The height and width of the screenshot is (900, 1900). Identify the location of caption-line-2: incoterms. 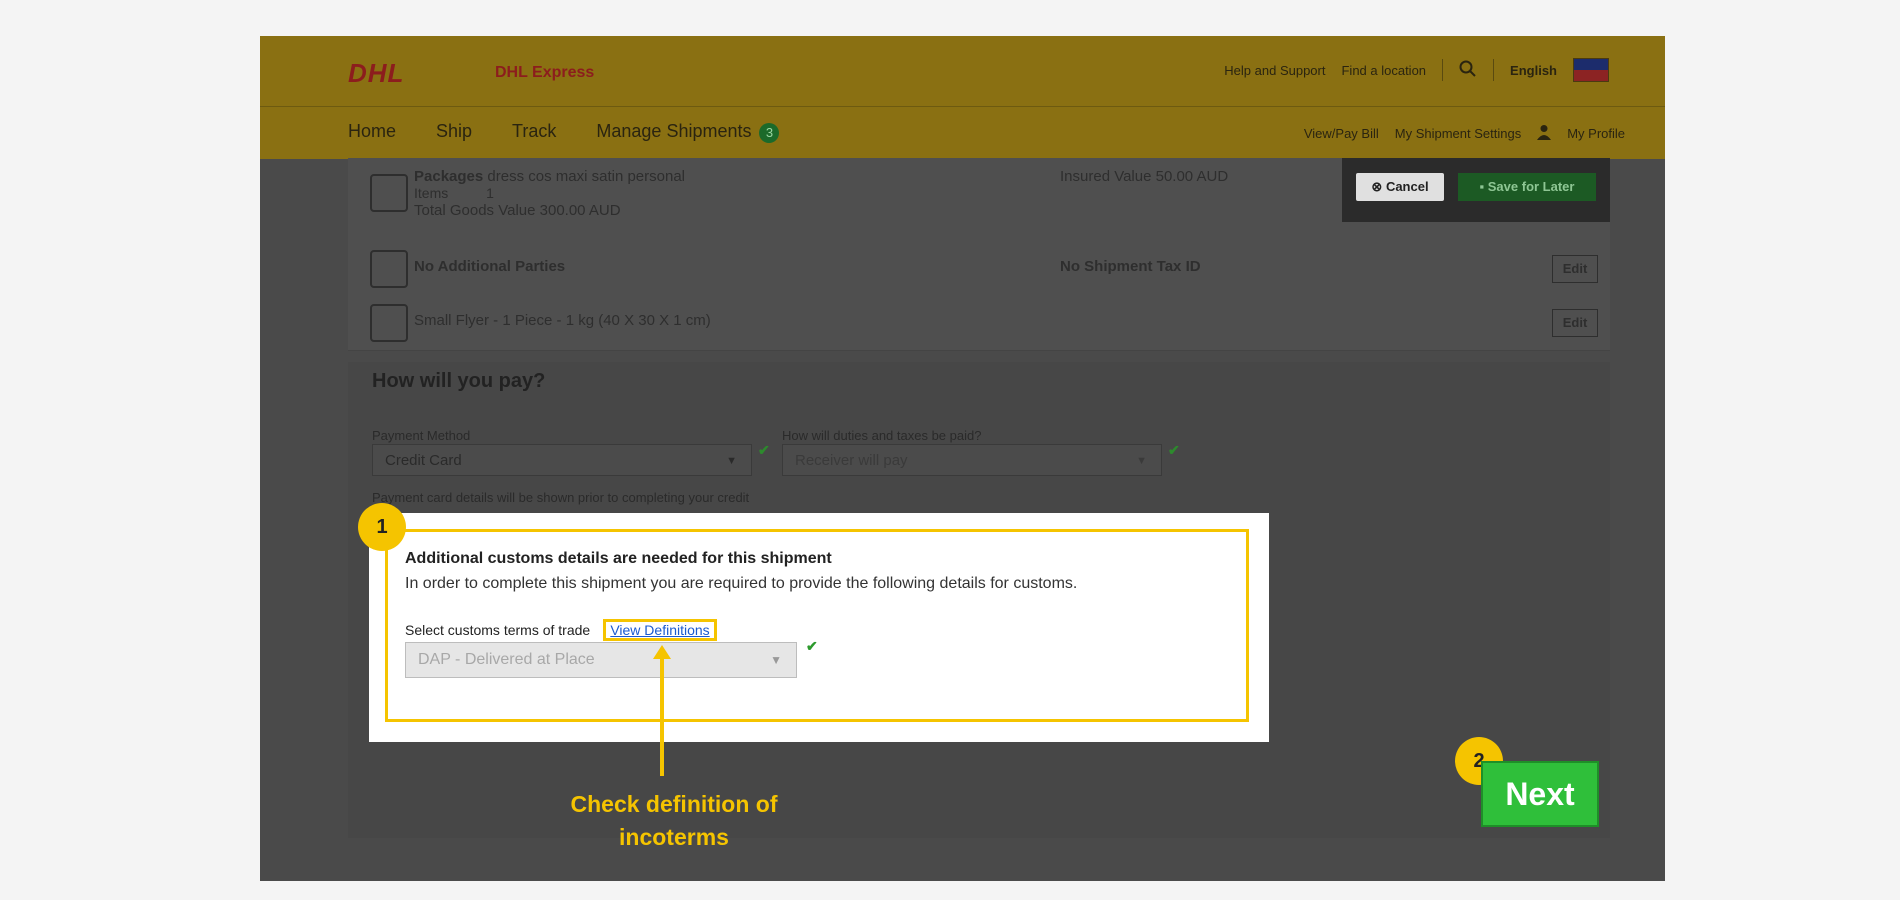
(674, 837).